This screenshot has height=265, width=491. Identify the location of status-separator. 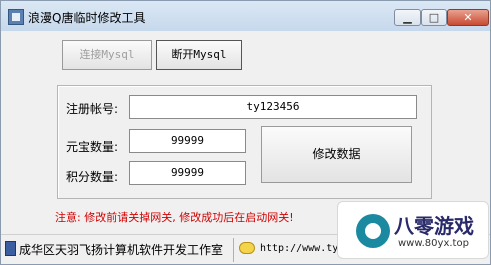
(233, 250).